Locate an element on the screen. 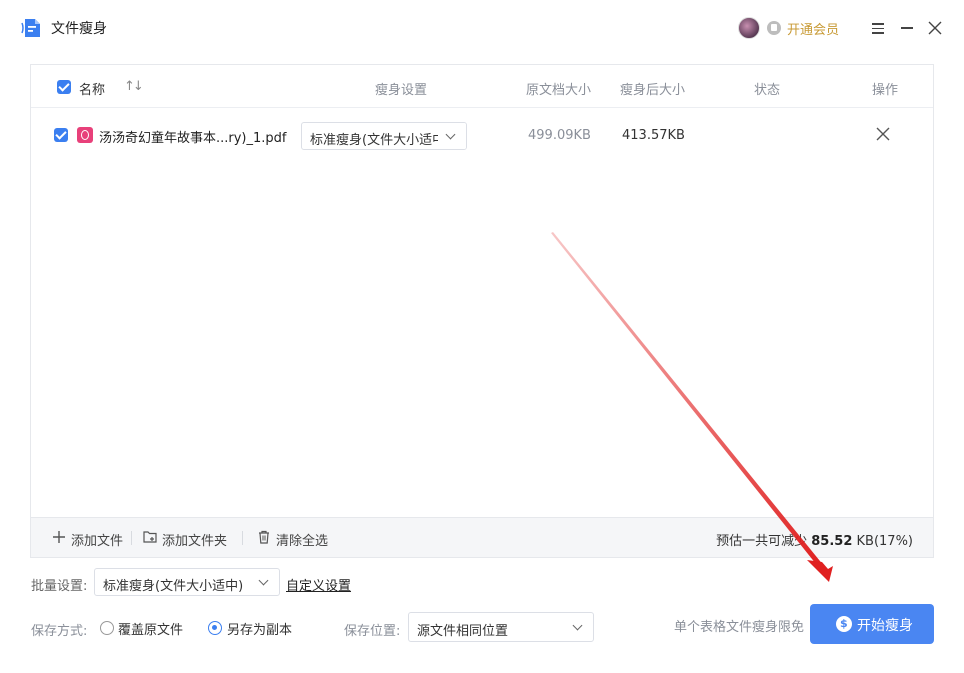 The width and height of the screenshot is (964, 673). estimate-text: 预估一共可减少 85.52 KB(17%) is located at coordinates (814, 541).